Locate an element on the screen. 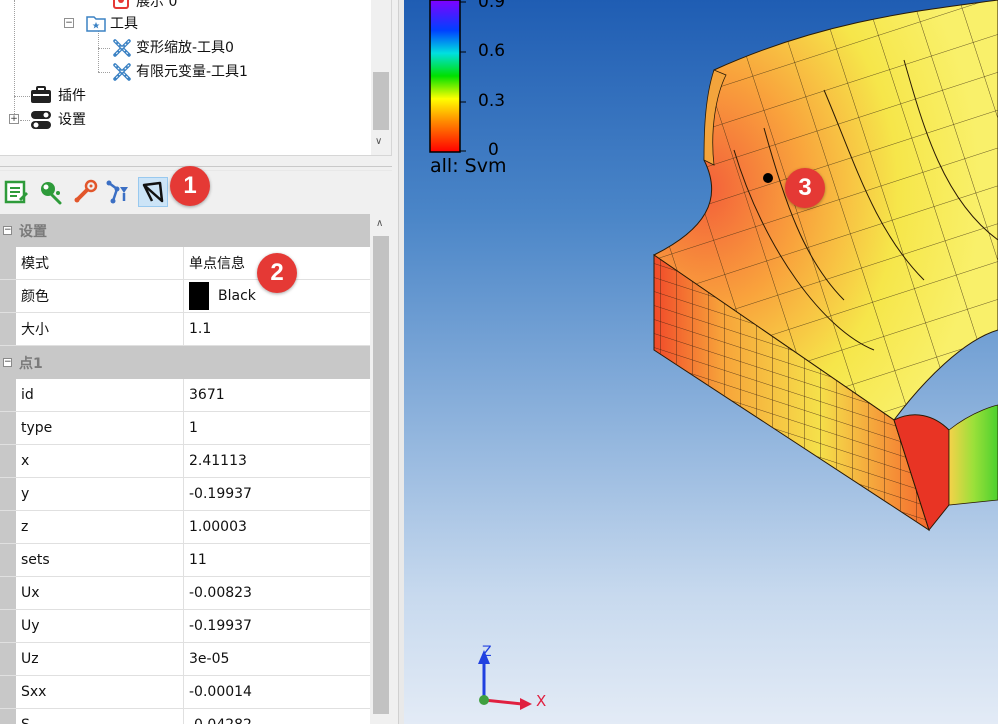 Image resolution: width=998 pixels, height=724 pixels. legend-tick-0.3: 0.3 is located at coordinates (492, 101).